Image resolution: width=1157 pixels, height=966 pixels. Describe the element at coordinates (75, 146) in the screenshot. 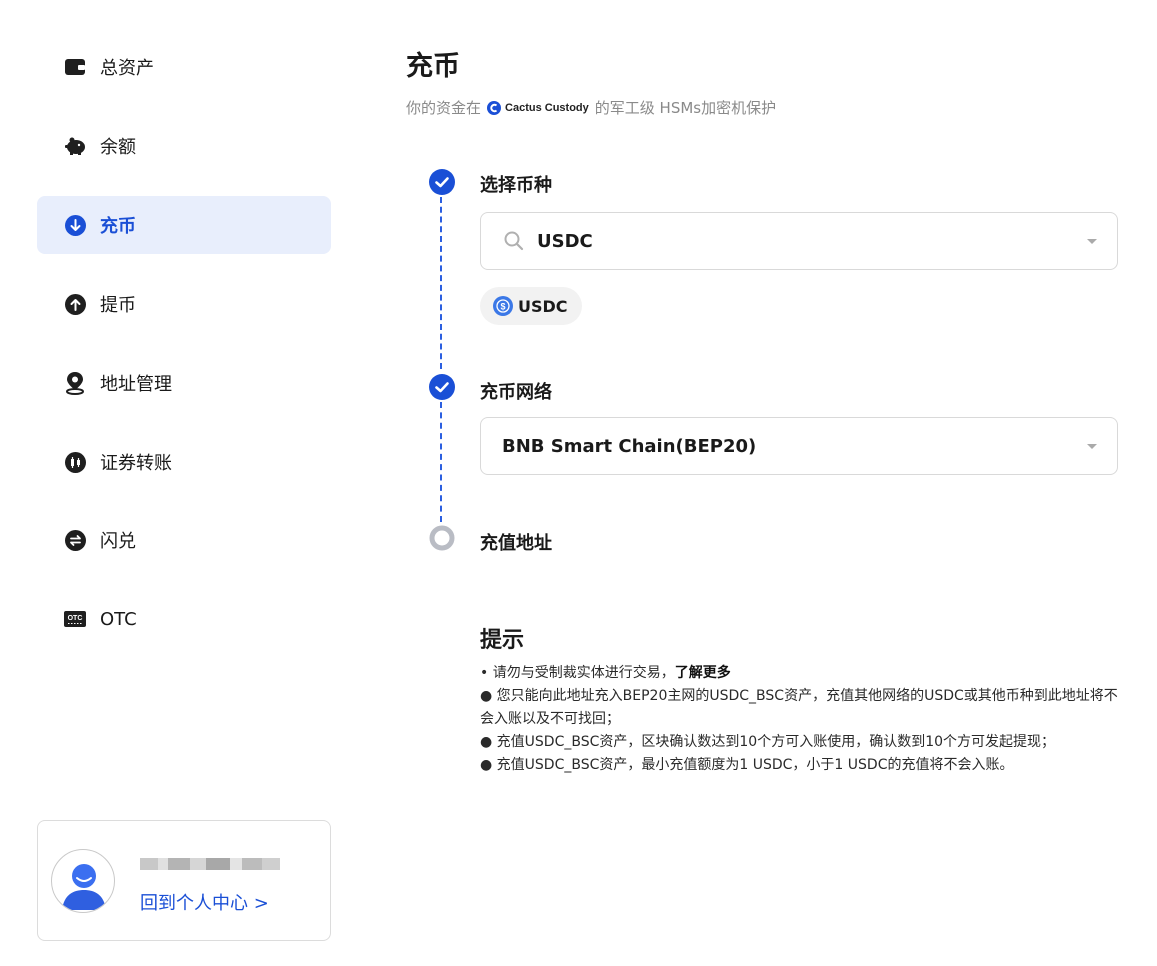

I see `piggy-bank-icon` at that location.